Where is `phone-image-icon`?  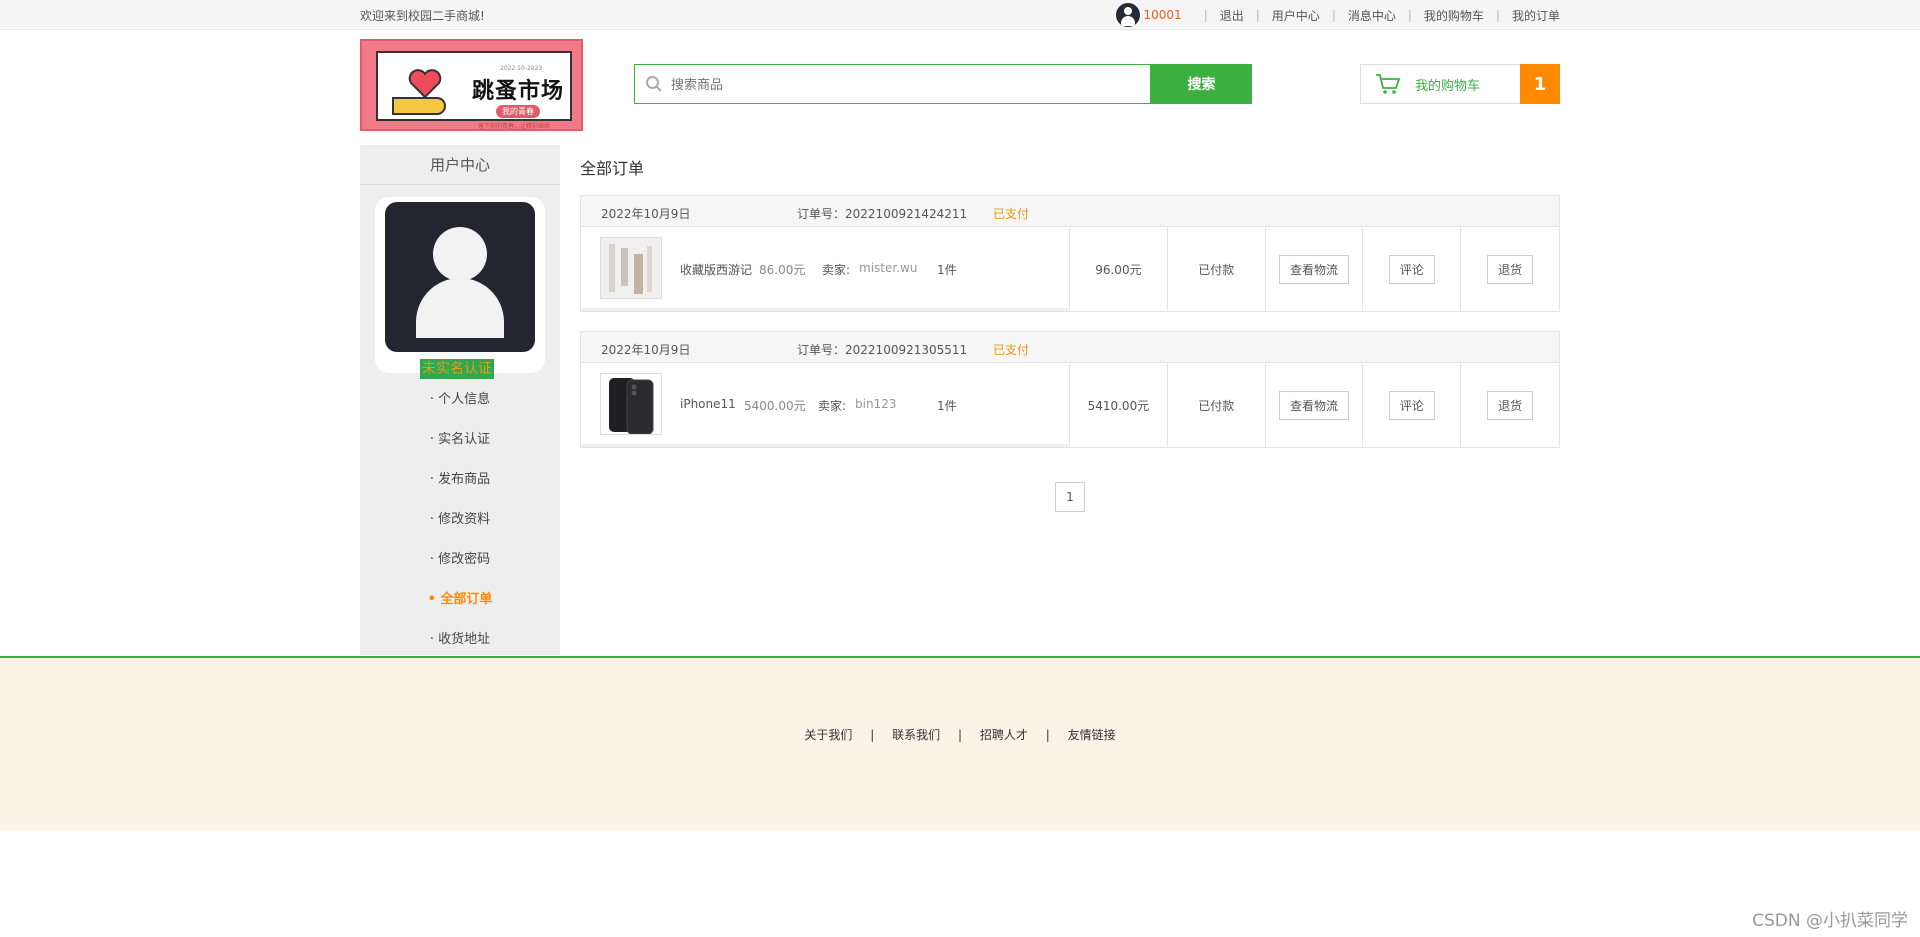
phone-image-icon is located at coordinates (631, 404).